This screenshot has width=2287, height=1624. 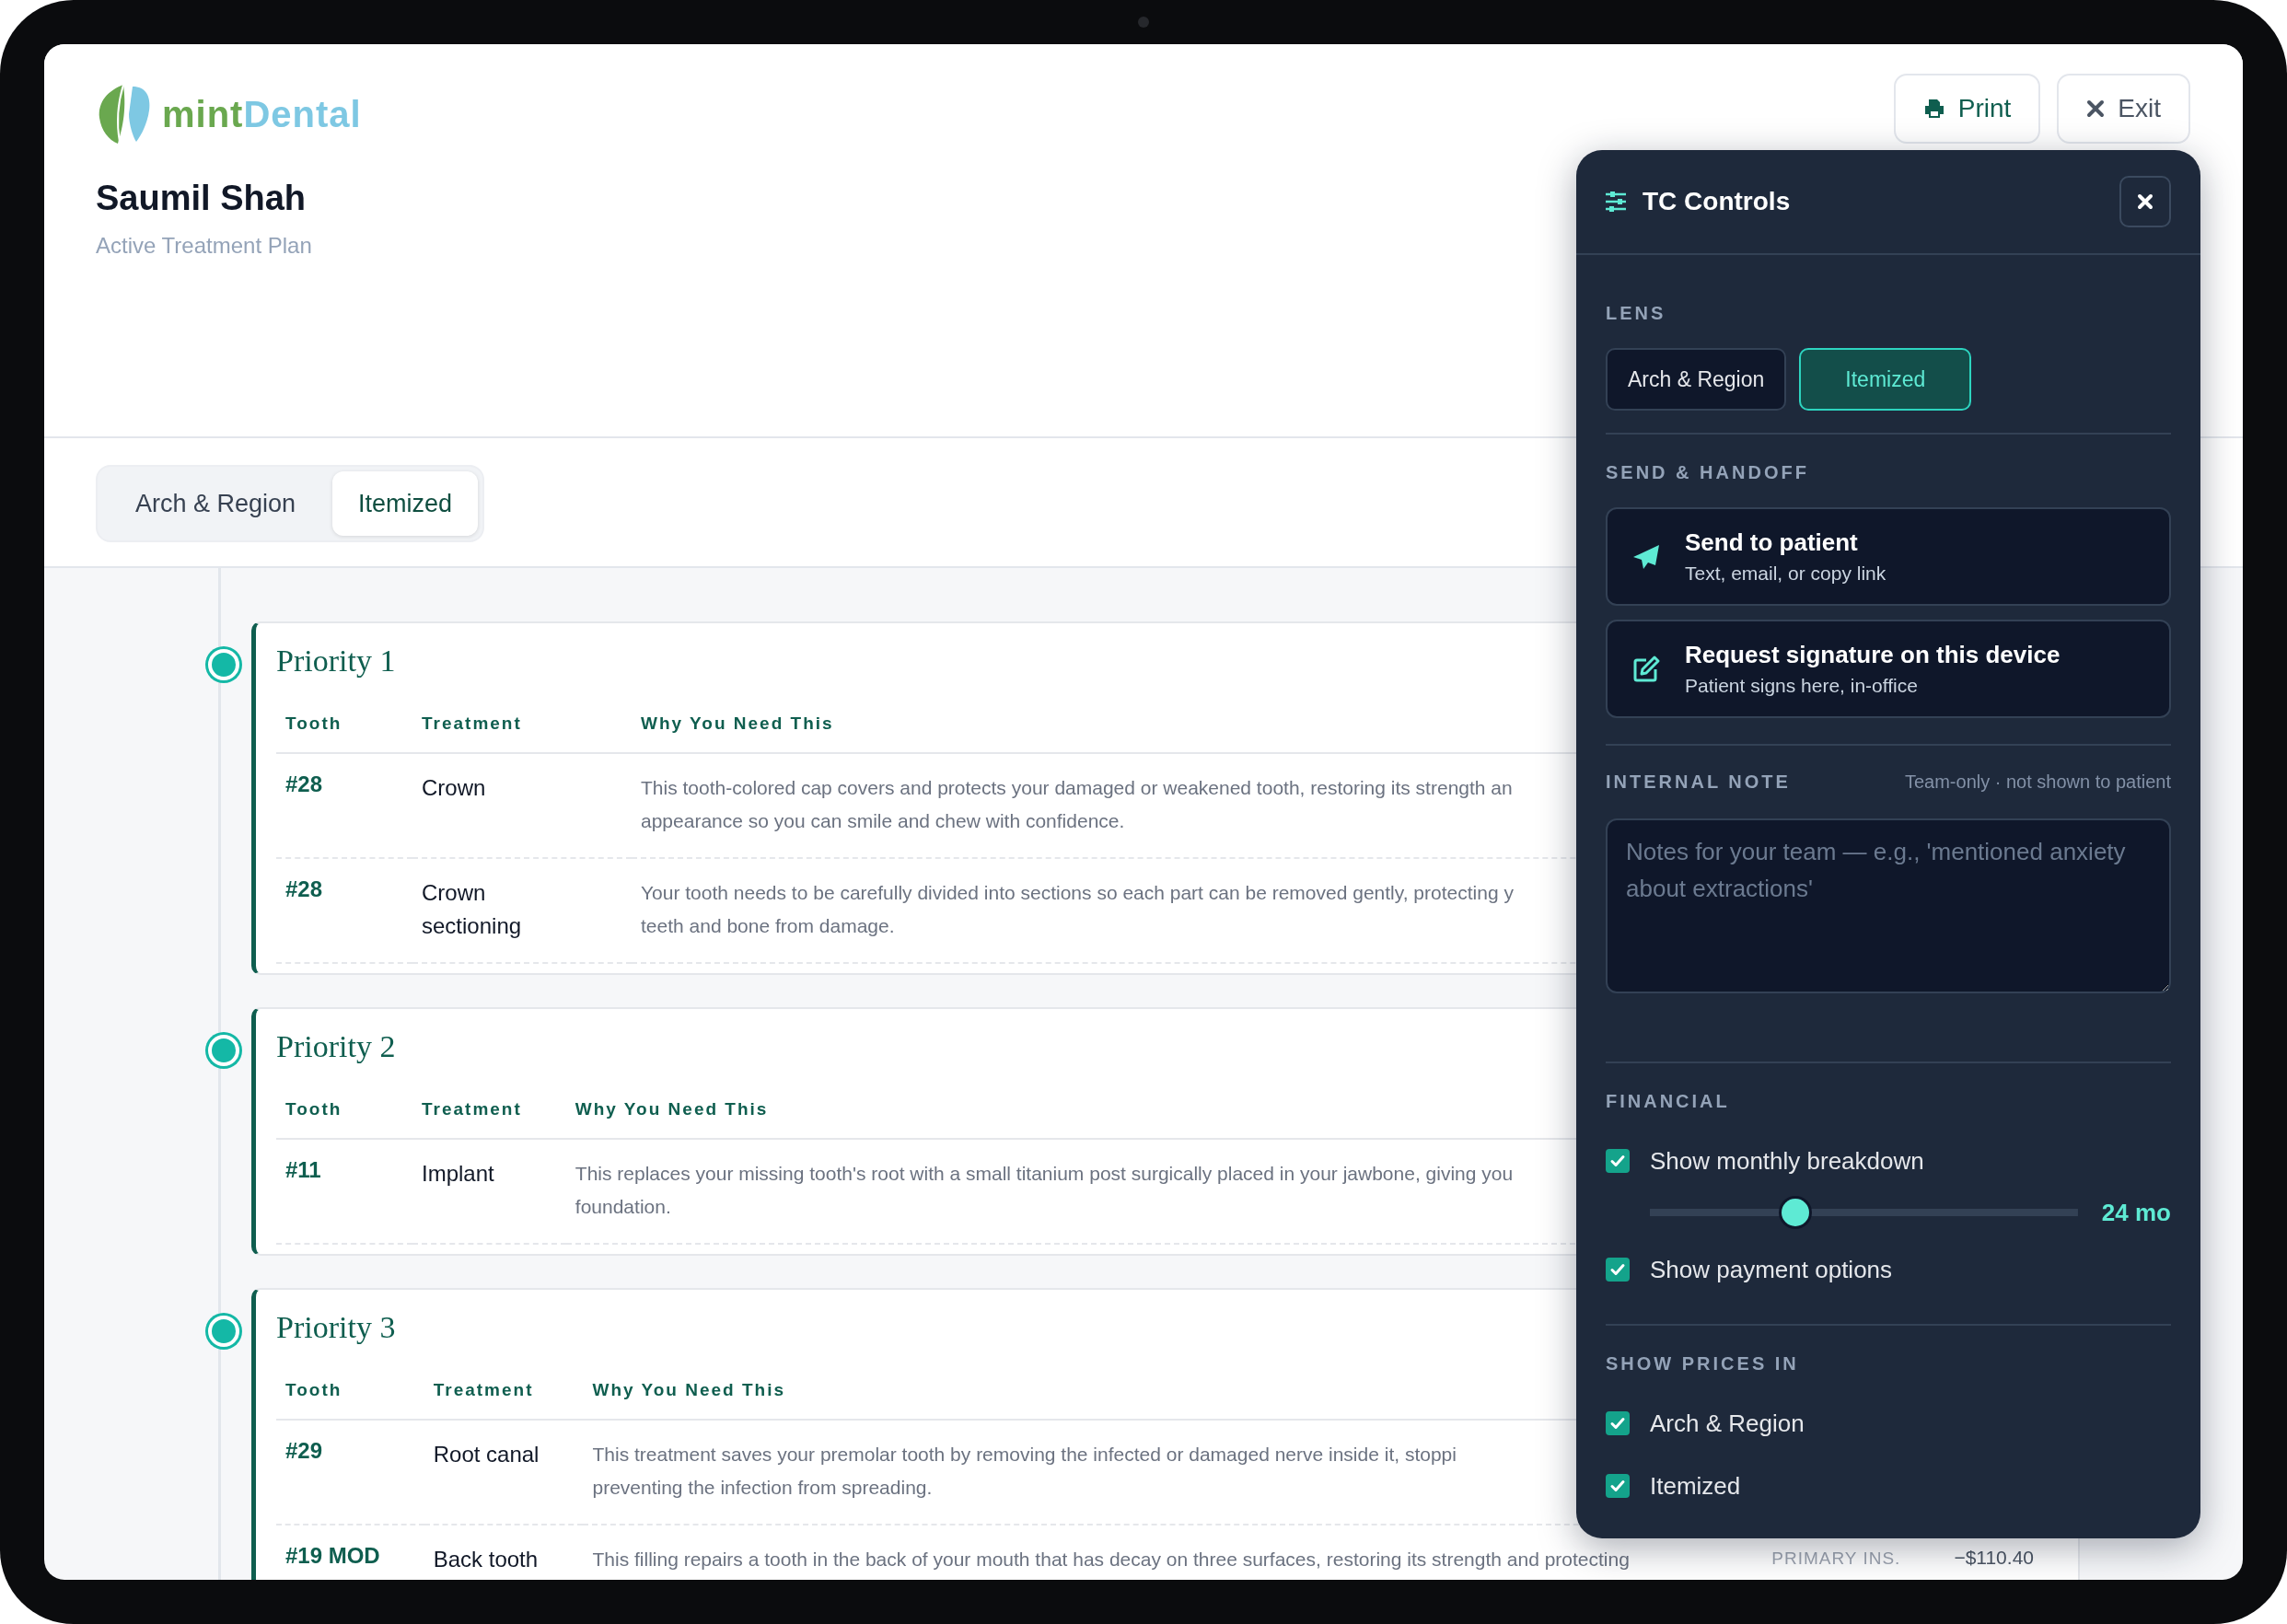 What do you see at coordinates (458, 1174) in the screenshot?
I see `treatment-name: Implant` at bounding box center [458, 1174].